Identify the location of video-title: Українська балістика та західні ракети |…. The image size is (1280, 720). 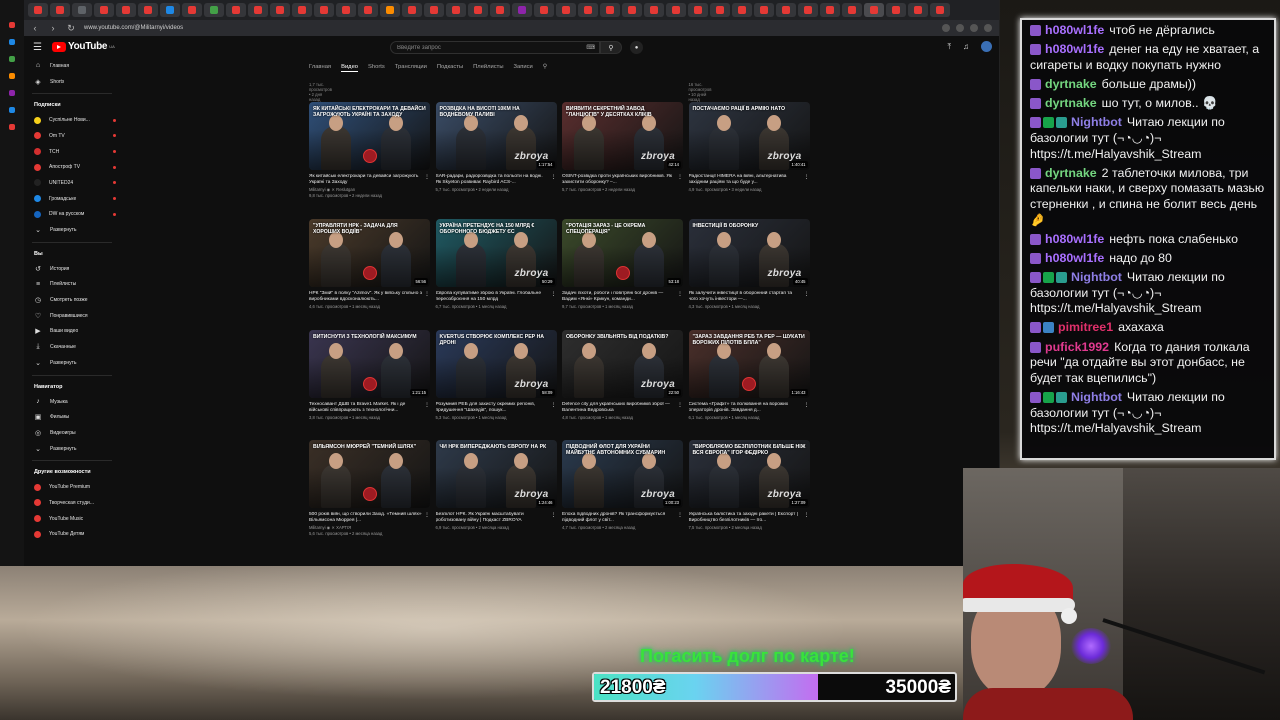
(749, 518).